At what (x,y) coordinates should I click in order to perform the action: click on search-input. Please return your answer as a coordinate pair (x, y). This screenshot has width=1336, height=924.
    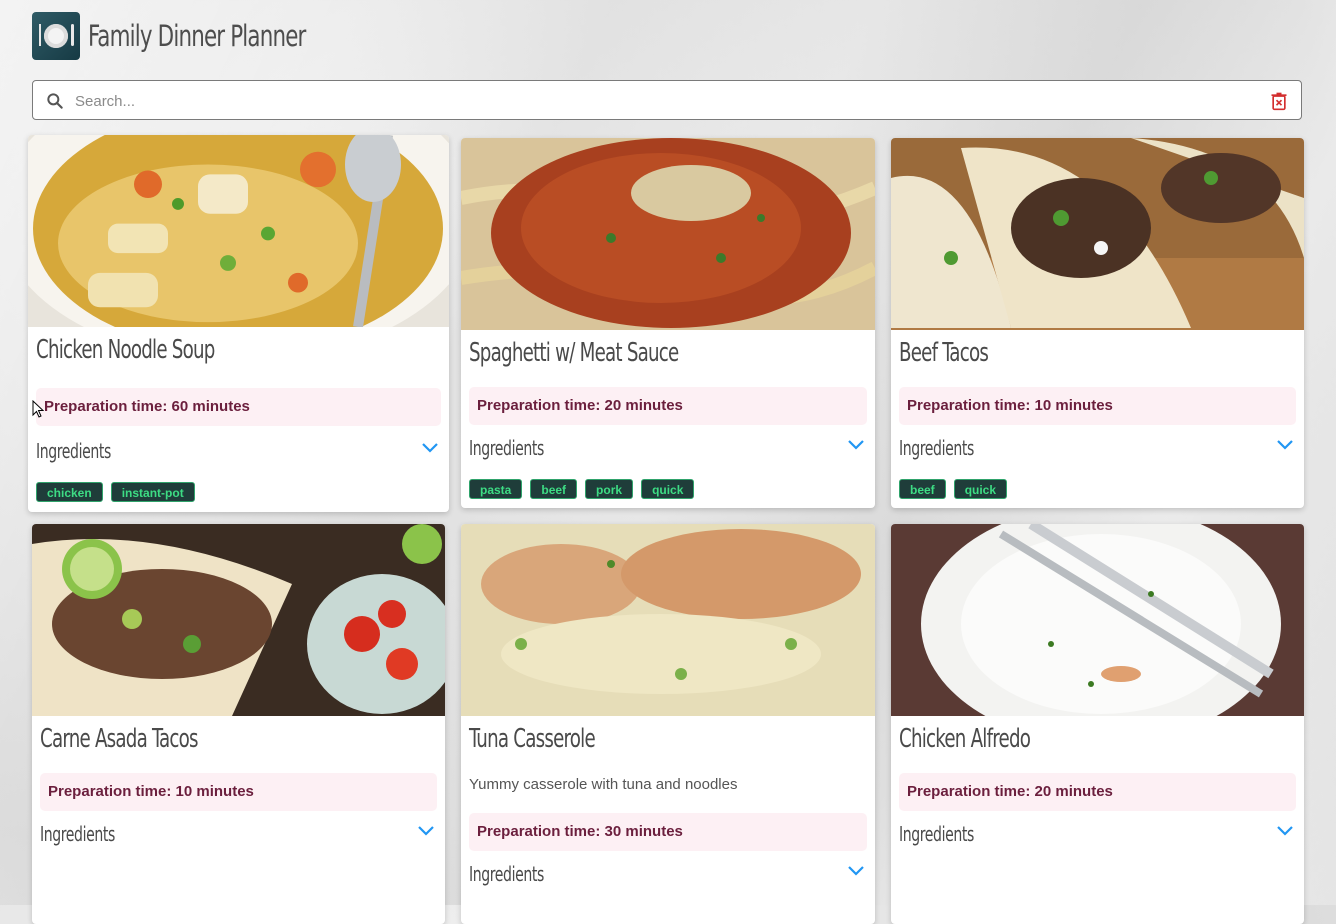
    Looking at the image, I should click on (665, 101).